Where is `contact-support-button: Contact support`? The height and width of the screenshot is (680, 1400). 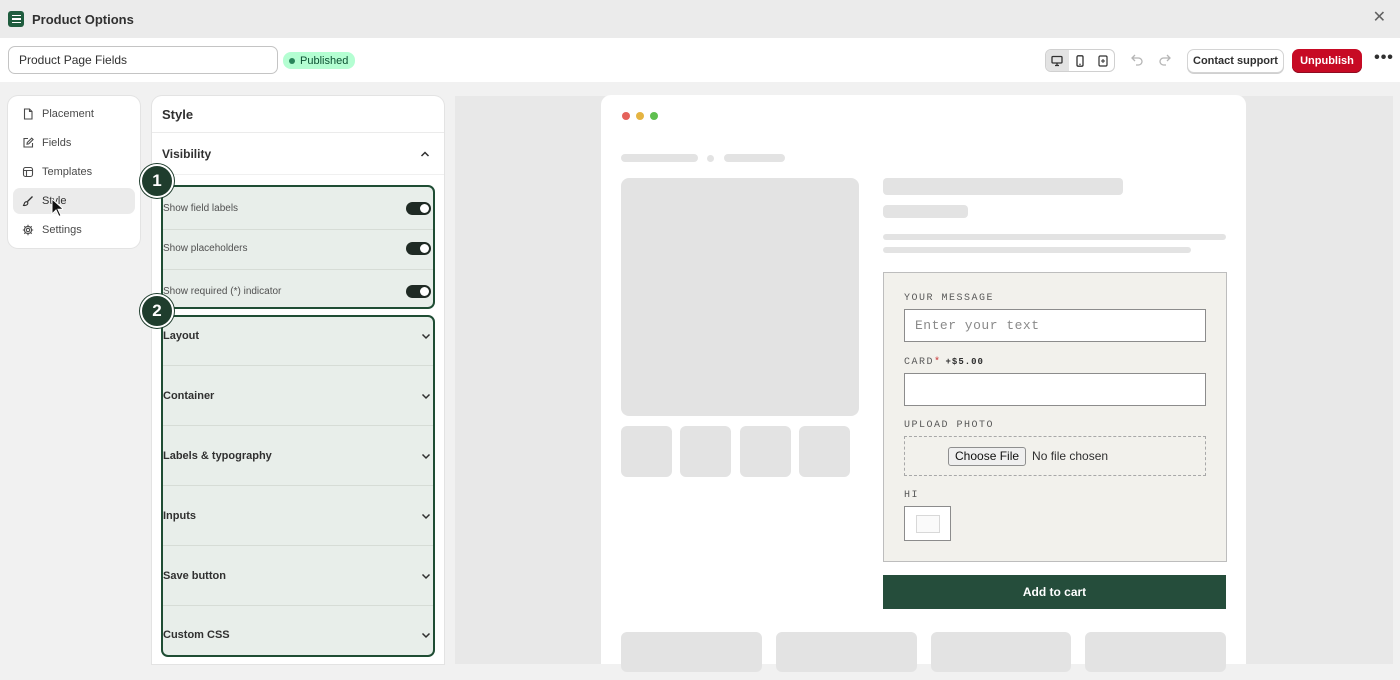
contact-support-button: Contact support is located at coordinates (1235, 61).